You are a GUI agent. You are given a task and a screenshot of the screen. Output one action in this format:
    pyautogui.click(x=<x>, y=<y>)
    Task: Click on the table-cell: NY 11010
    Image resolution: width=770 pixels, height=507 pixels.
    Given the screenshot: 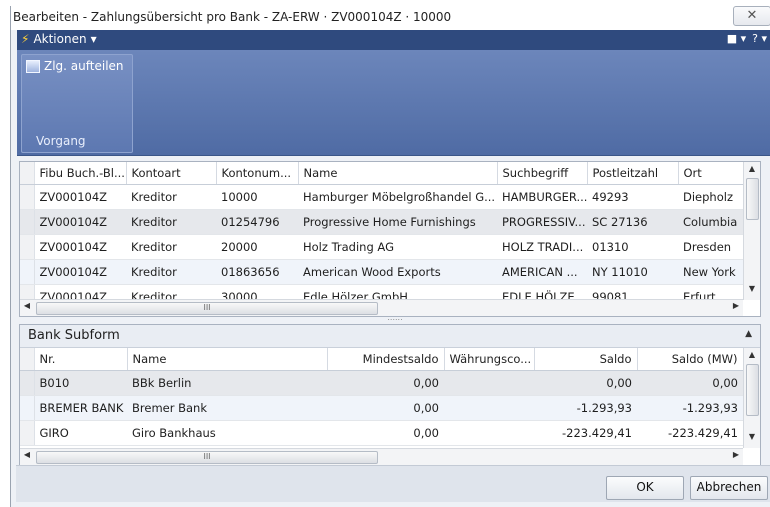 What is the action you would take?
    pyautogui.click(x=632, y=272)
    